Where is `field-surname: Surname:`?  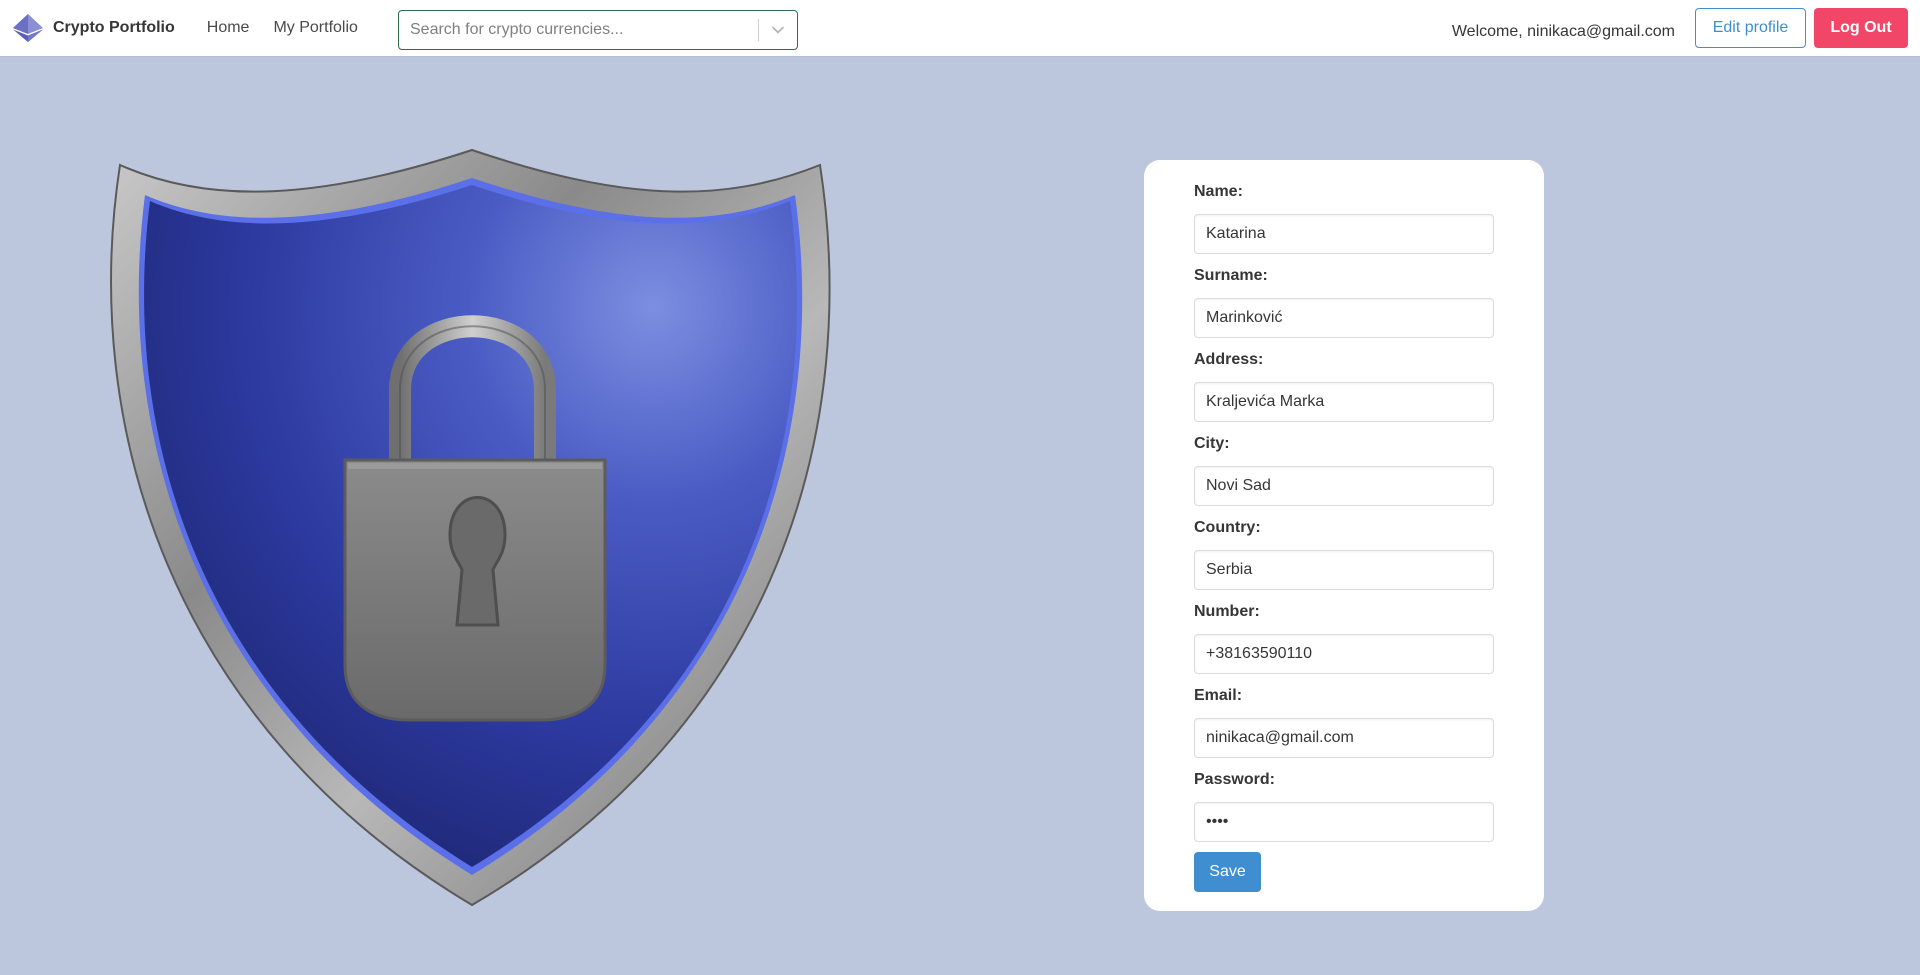
field-surname: Surname: is located at coordinates (1344, 301).